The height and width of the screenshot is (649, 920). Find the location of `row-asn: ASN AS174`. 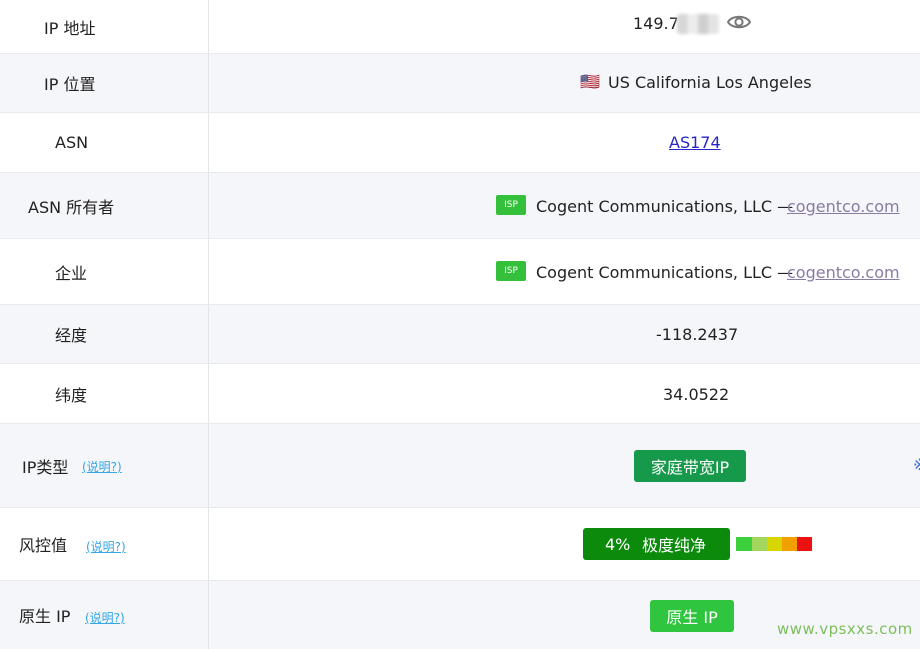

row-asn: ASN AS174 is located at coordinates (460, 143).